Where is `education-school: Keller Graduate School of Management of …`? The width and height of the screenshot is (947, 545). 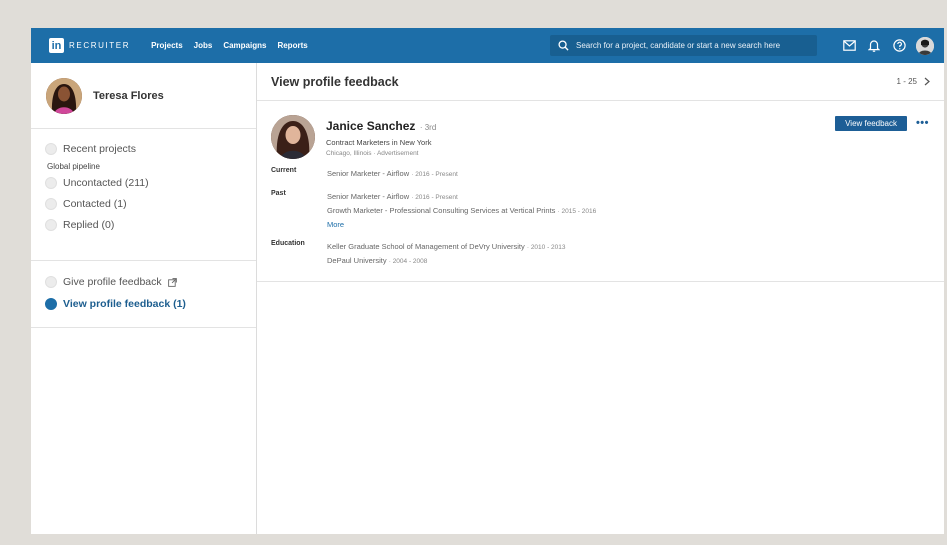 education-school: Keller Graduate School of Management of … is located at coordinates (426, 246).